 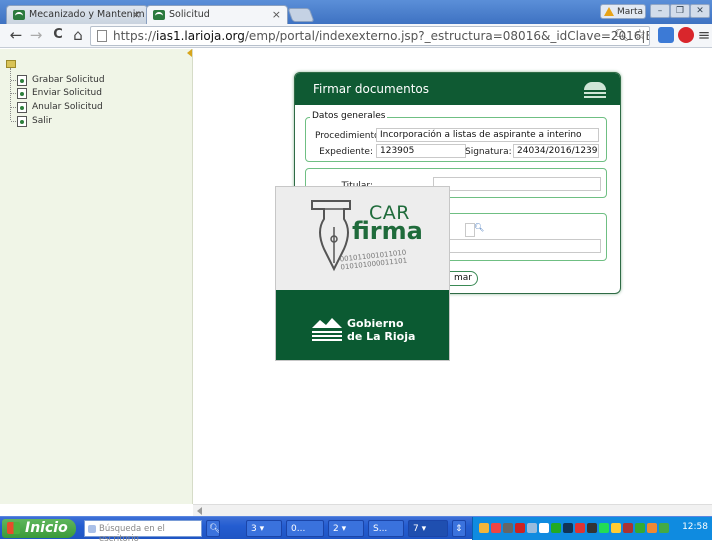 What do you see at coordinates (371, 89) in the screenshot?
I see `panel-title: Firmar documentos` at bounding box center [371, 89].